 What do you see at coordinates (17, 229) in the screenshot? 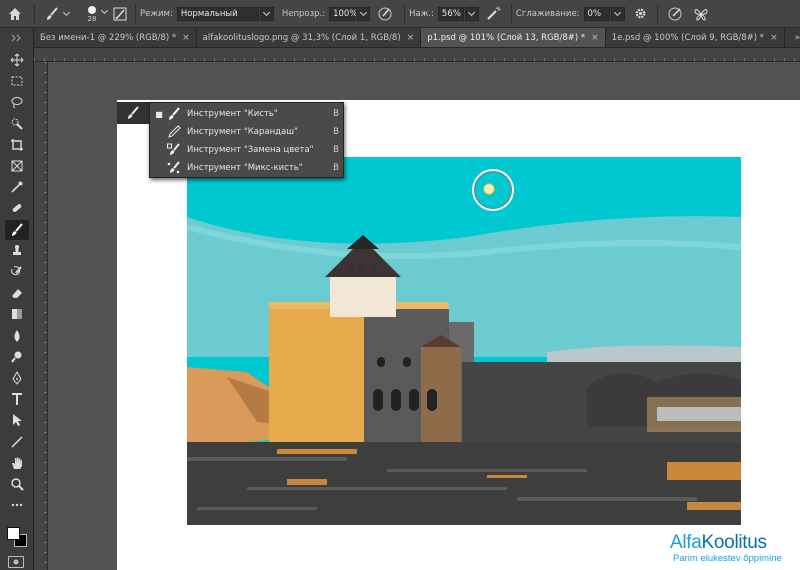
I see `tool-brush` at bounding box center [17, 229].